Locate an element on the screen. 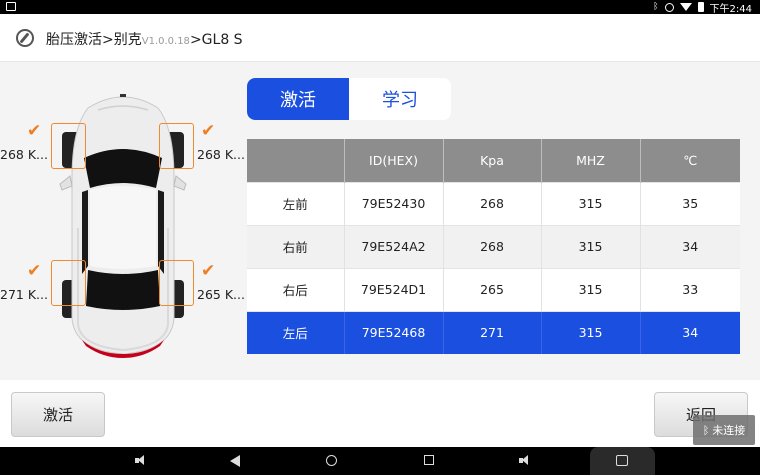  rear-right-tire-frame is located at coordinates (176, 283).